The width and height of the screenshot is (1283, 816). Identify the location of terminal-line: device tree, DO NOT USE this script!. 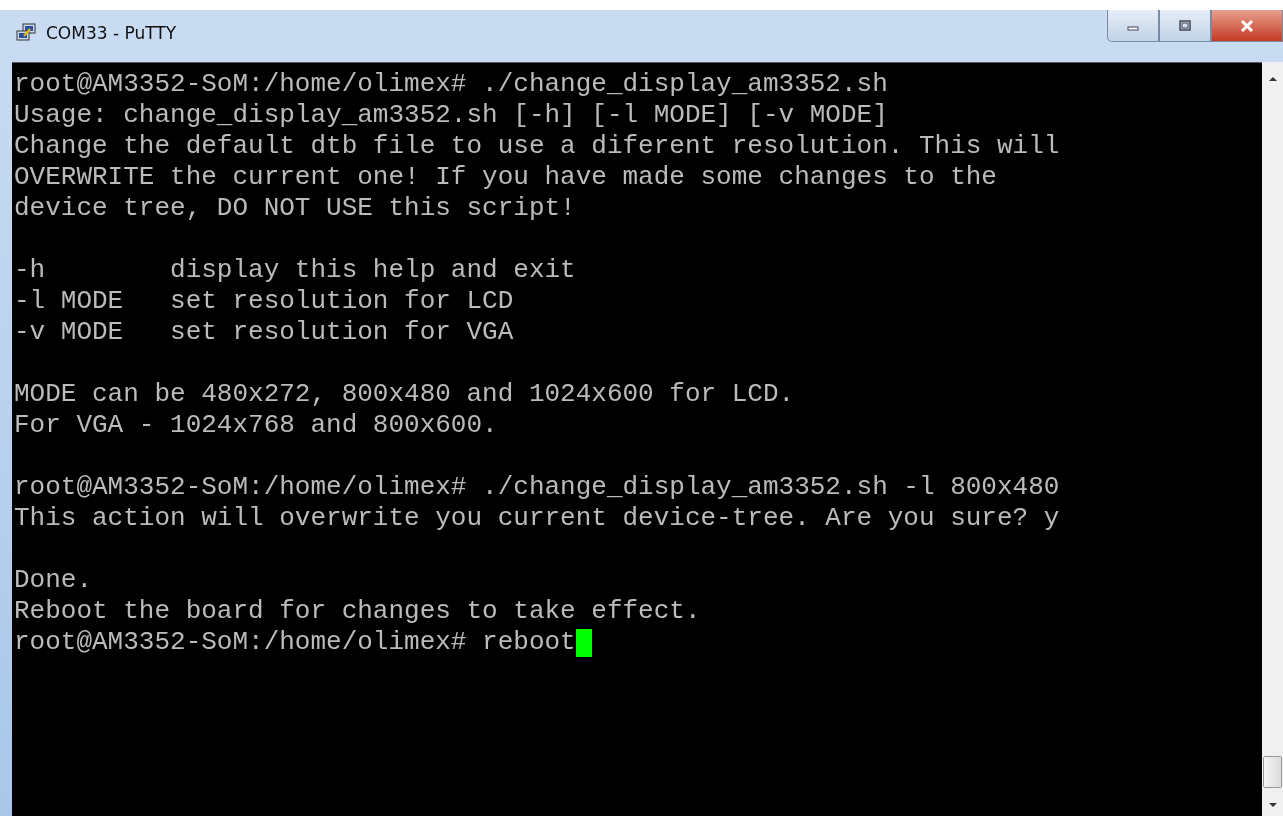
(295, 208).